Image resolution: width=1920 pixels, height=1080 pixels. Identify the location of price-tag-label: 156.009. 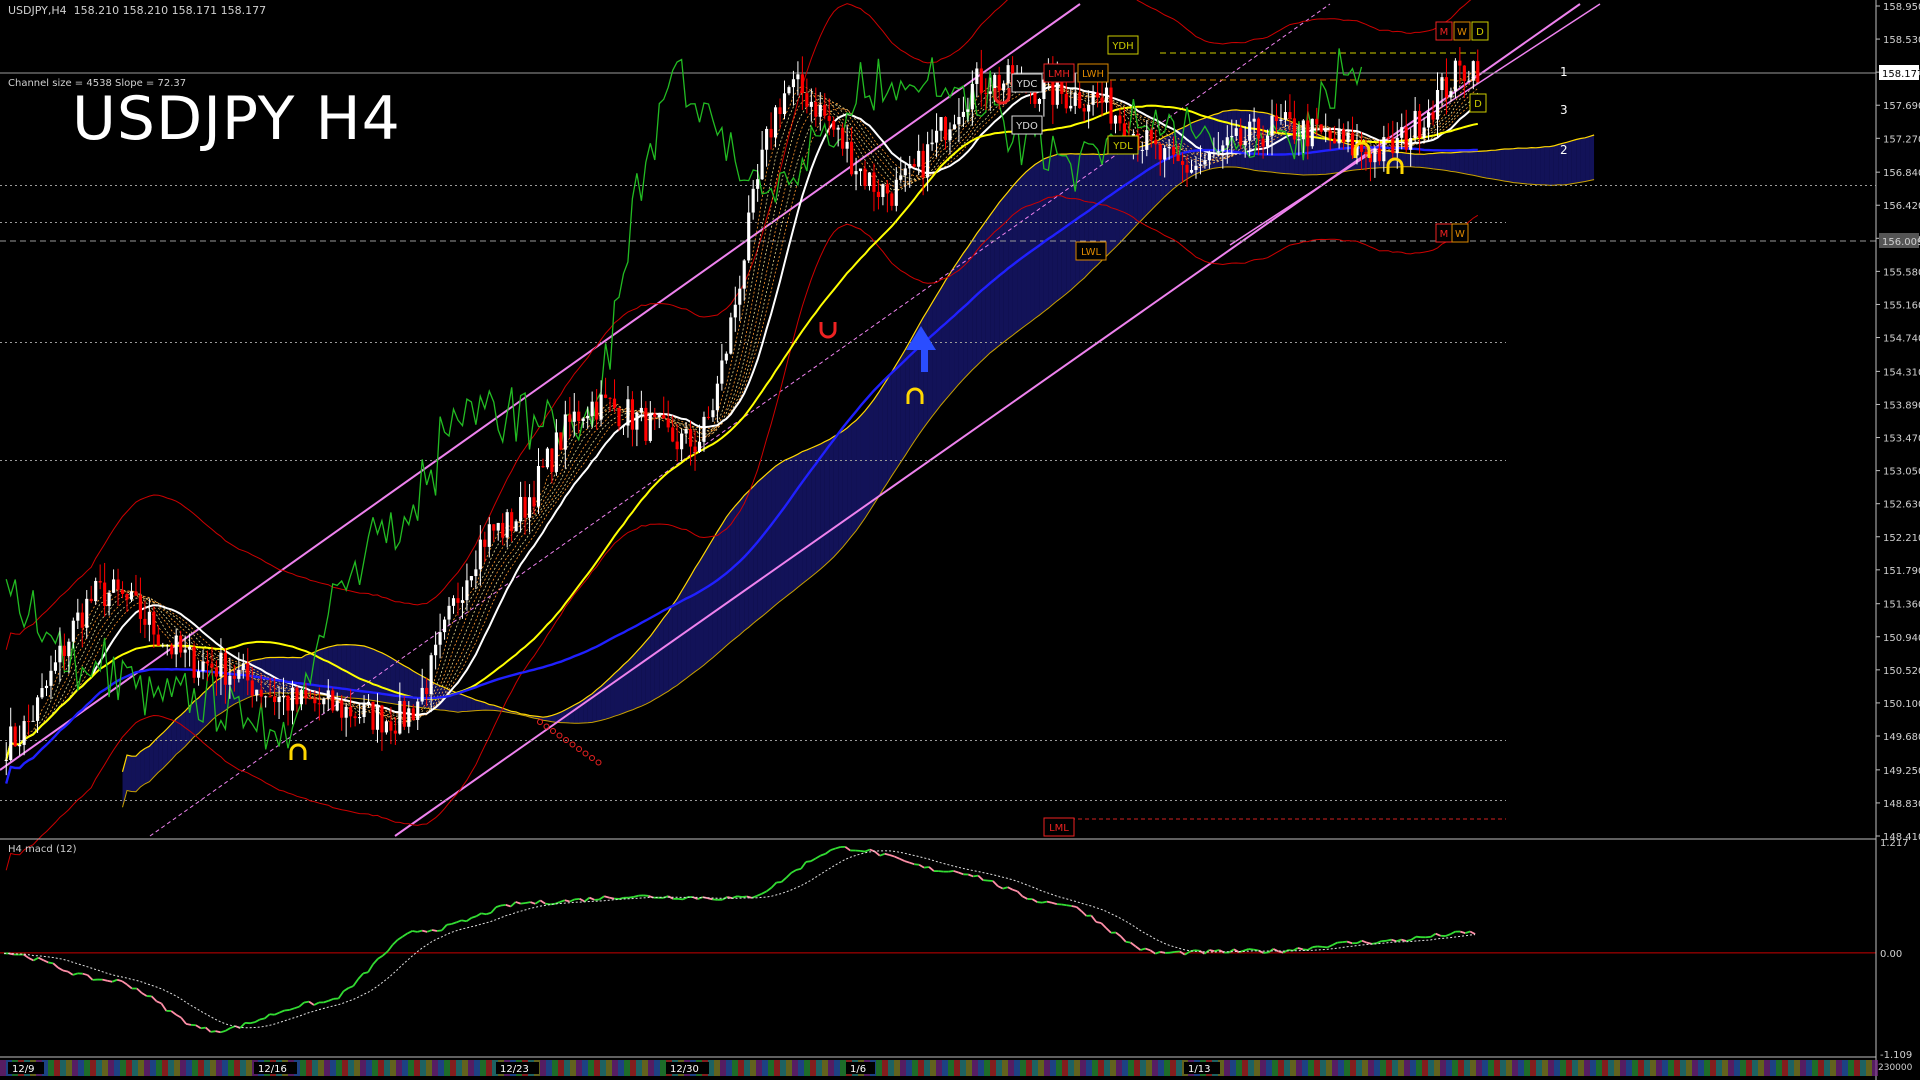
(1901, 242).